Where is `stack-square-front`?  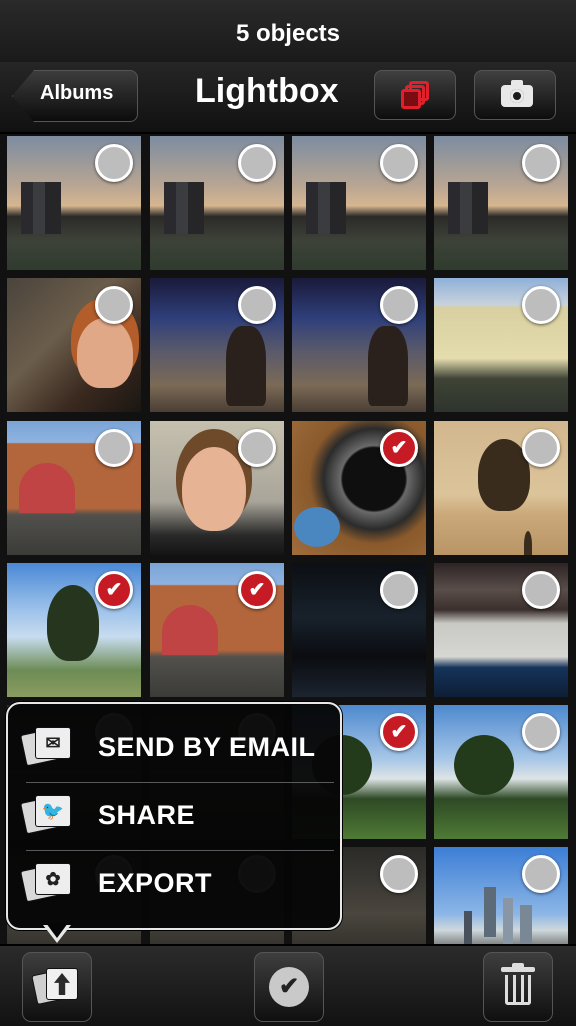 stack-square-front is located at coordinates (411, 99).